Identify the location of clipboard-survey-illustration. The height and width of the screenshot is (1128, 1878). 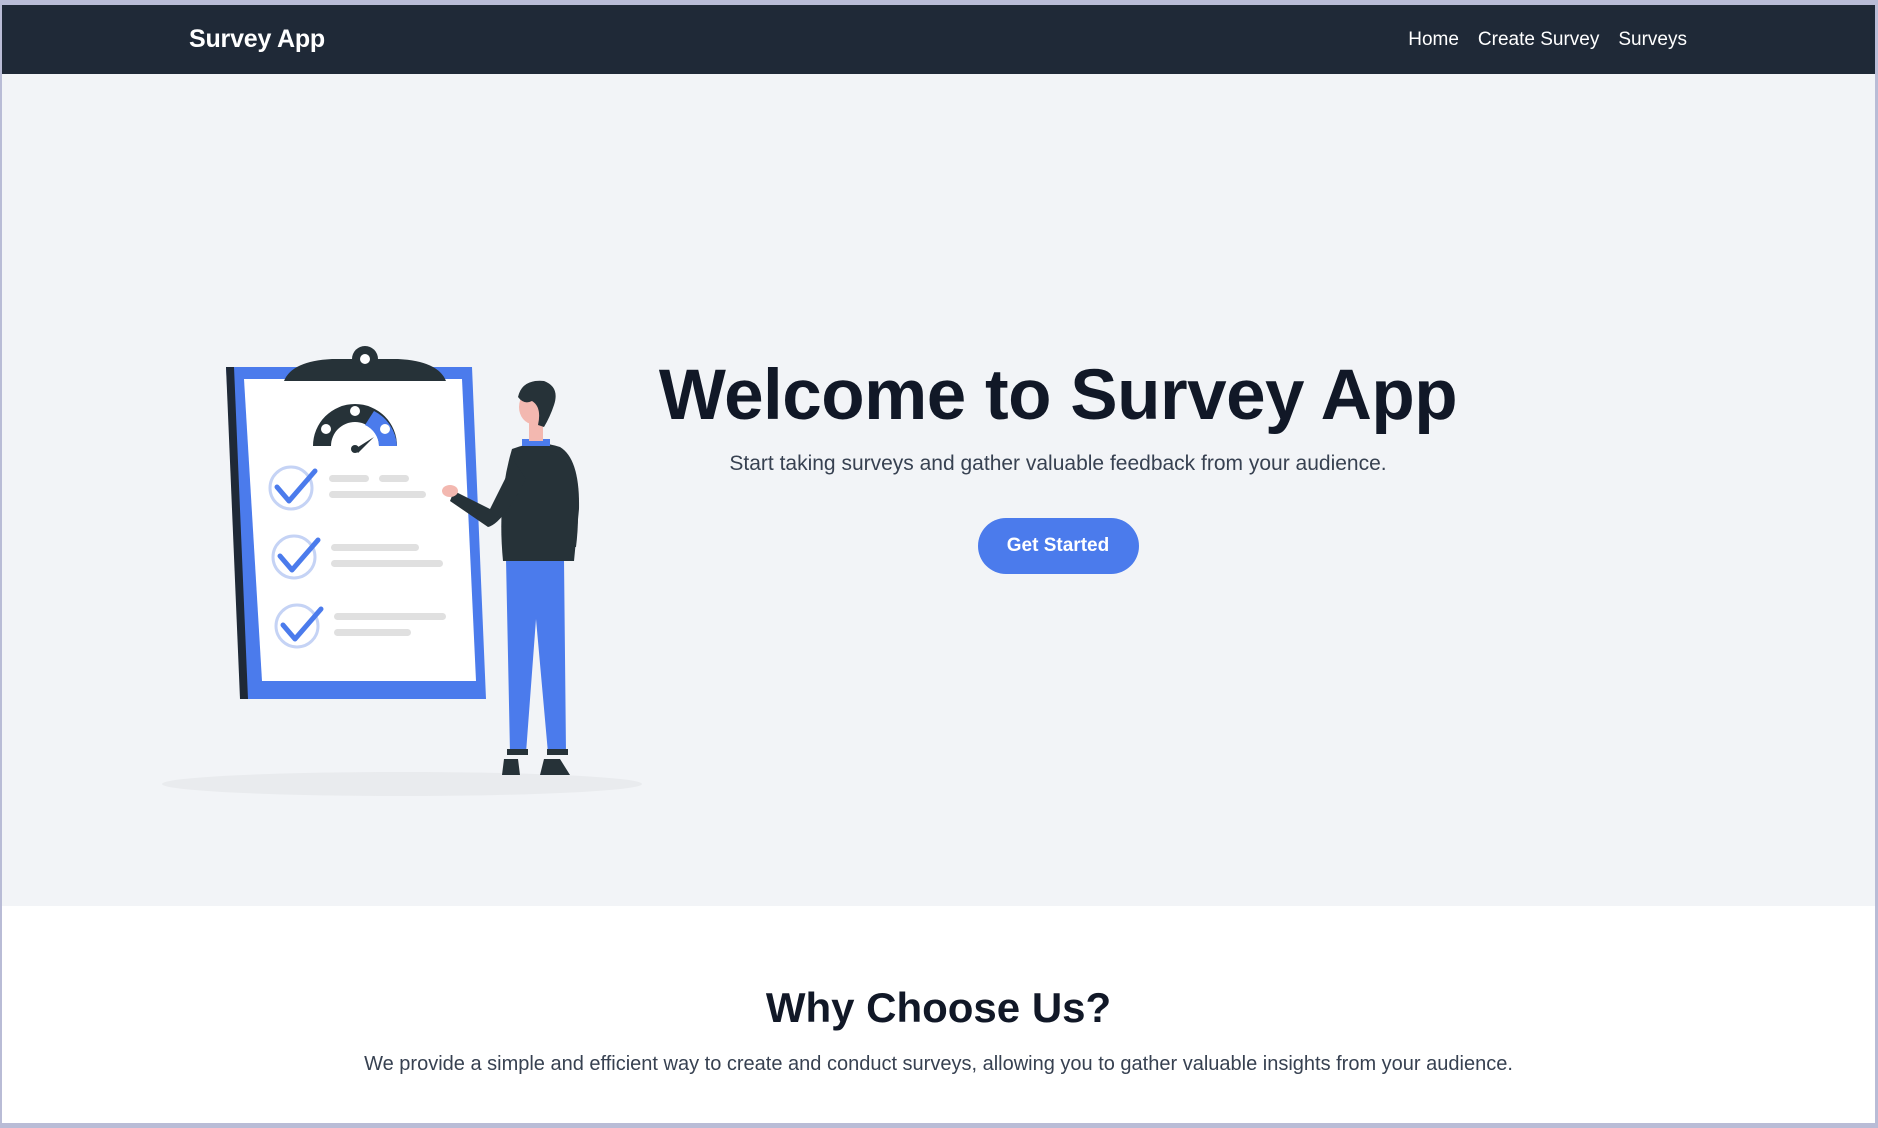
(402, 571).